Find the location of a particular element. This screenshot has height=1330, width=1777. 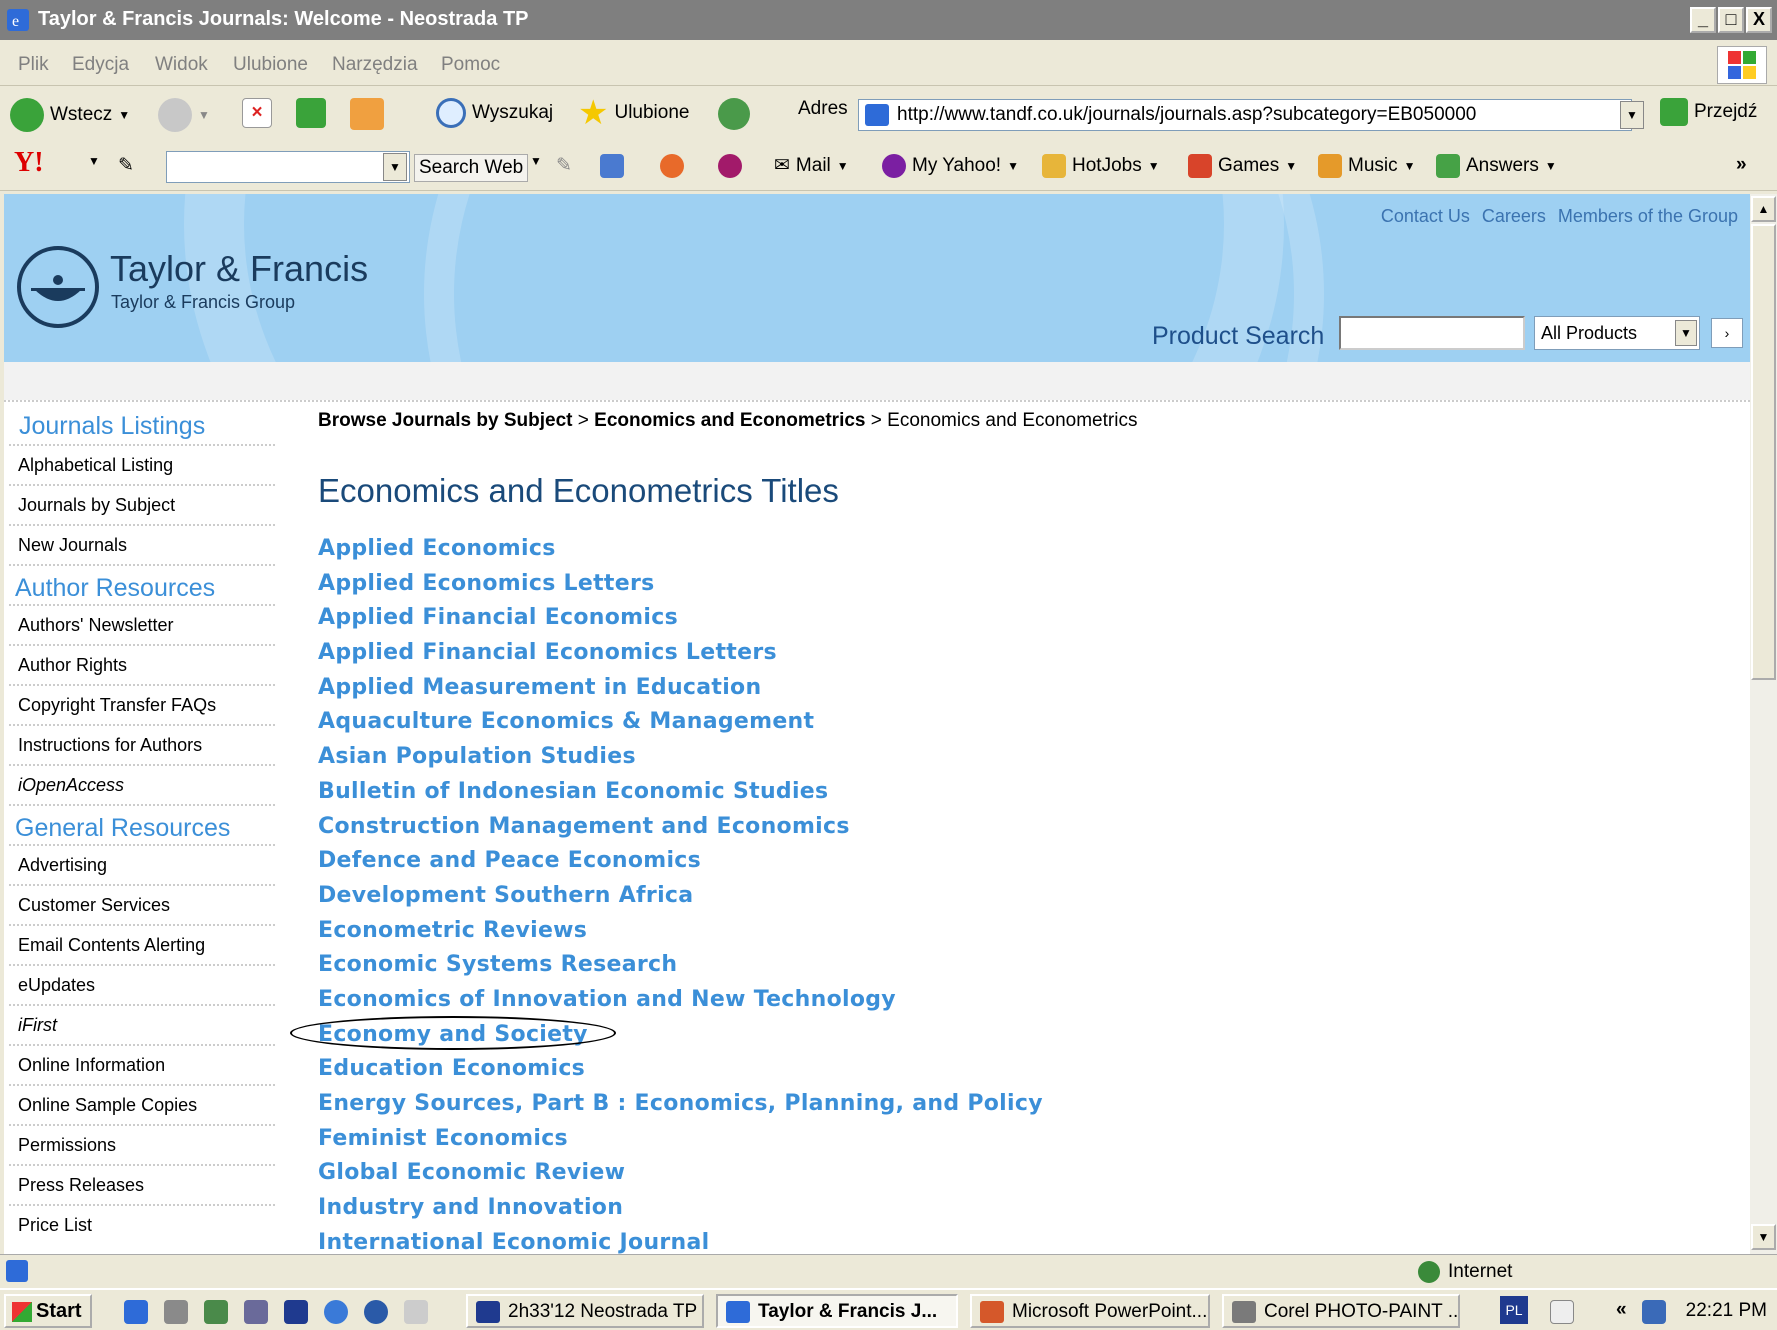

history-button is located at coordinates (734, 114).